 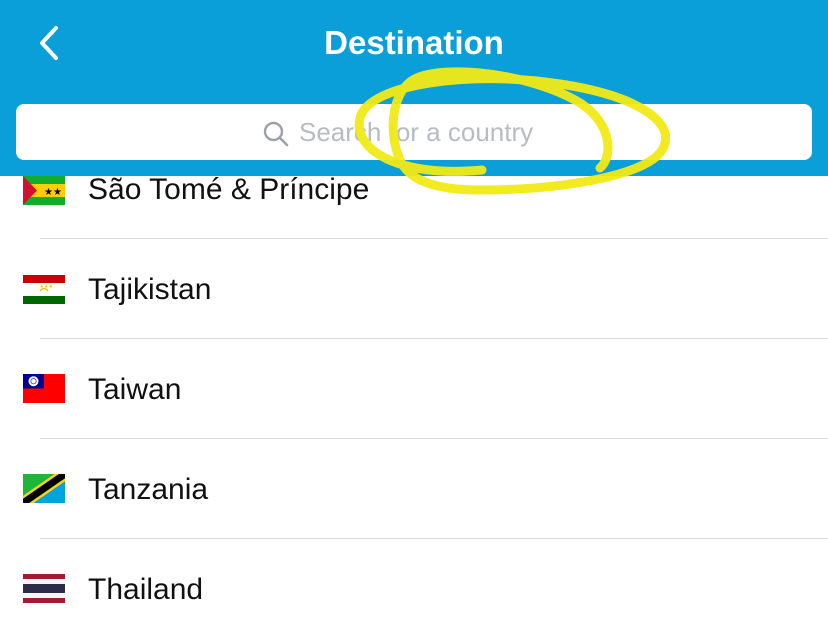 I want to click on country-name: Tajikistan, so click(x=150, y=289).